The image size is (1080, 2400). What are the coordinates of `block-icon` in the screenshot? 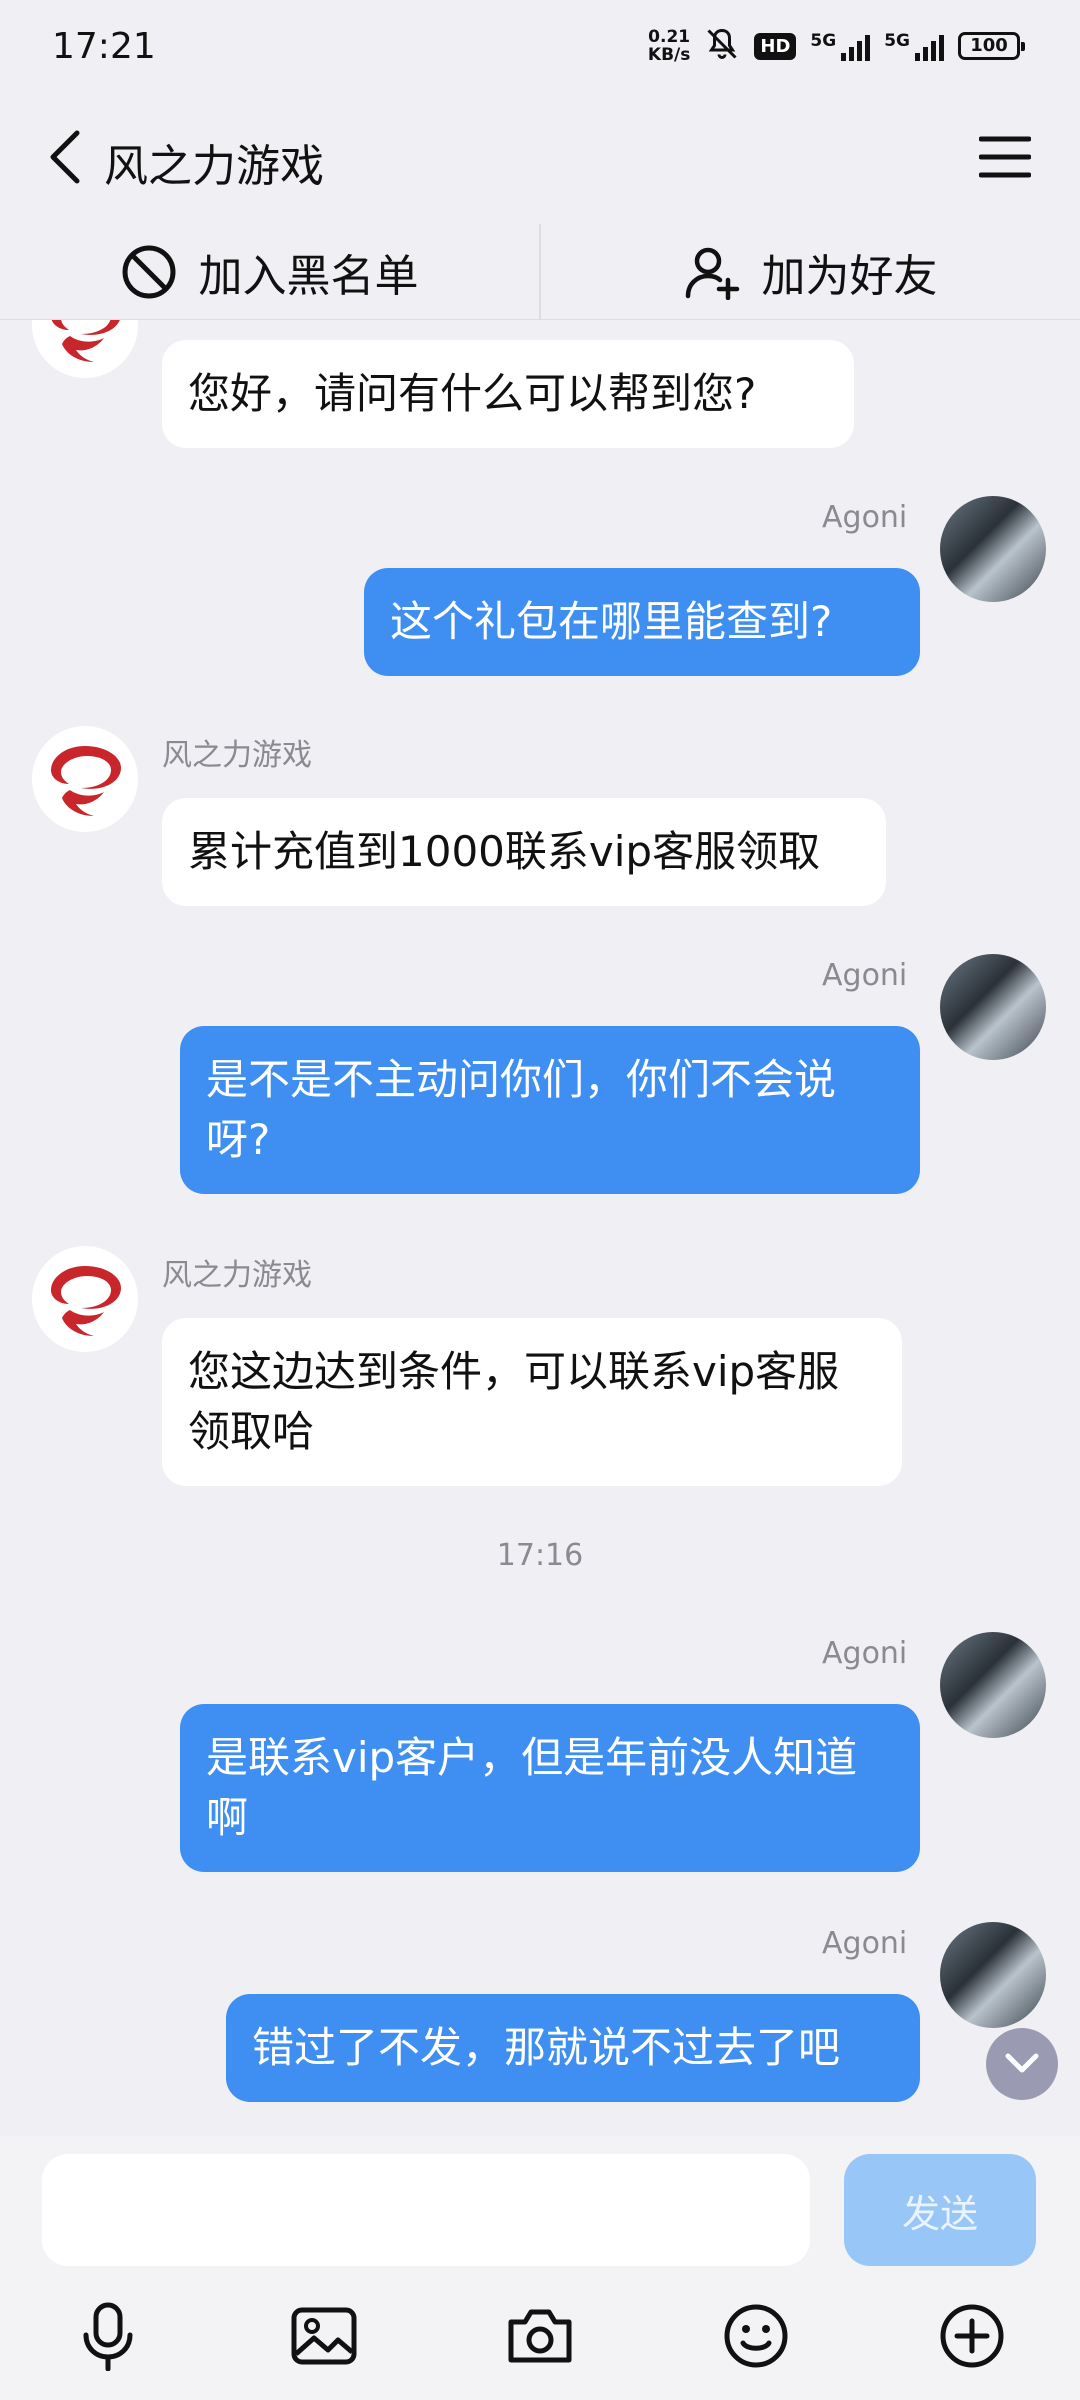 It's located at (148, 271).